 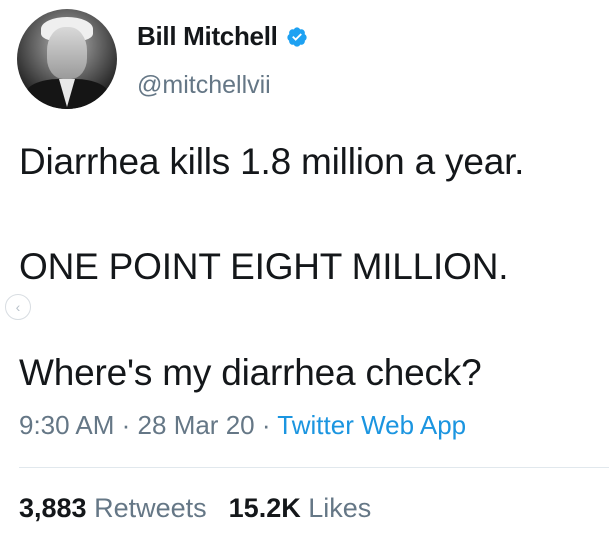 I want to click on retweets-label: Retweets, so click(x=150, y=508).